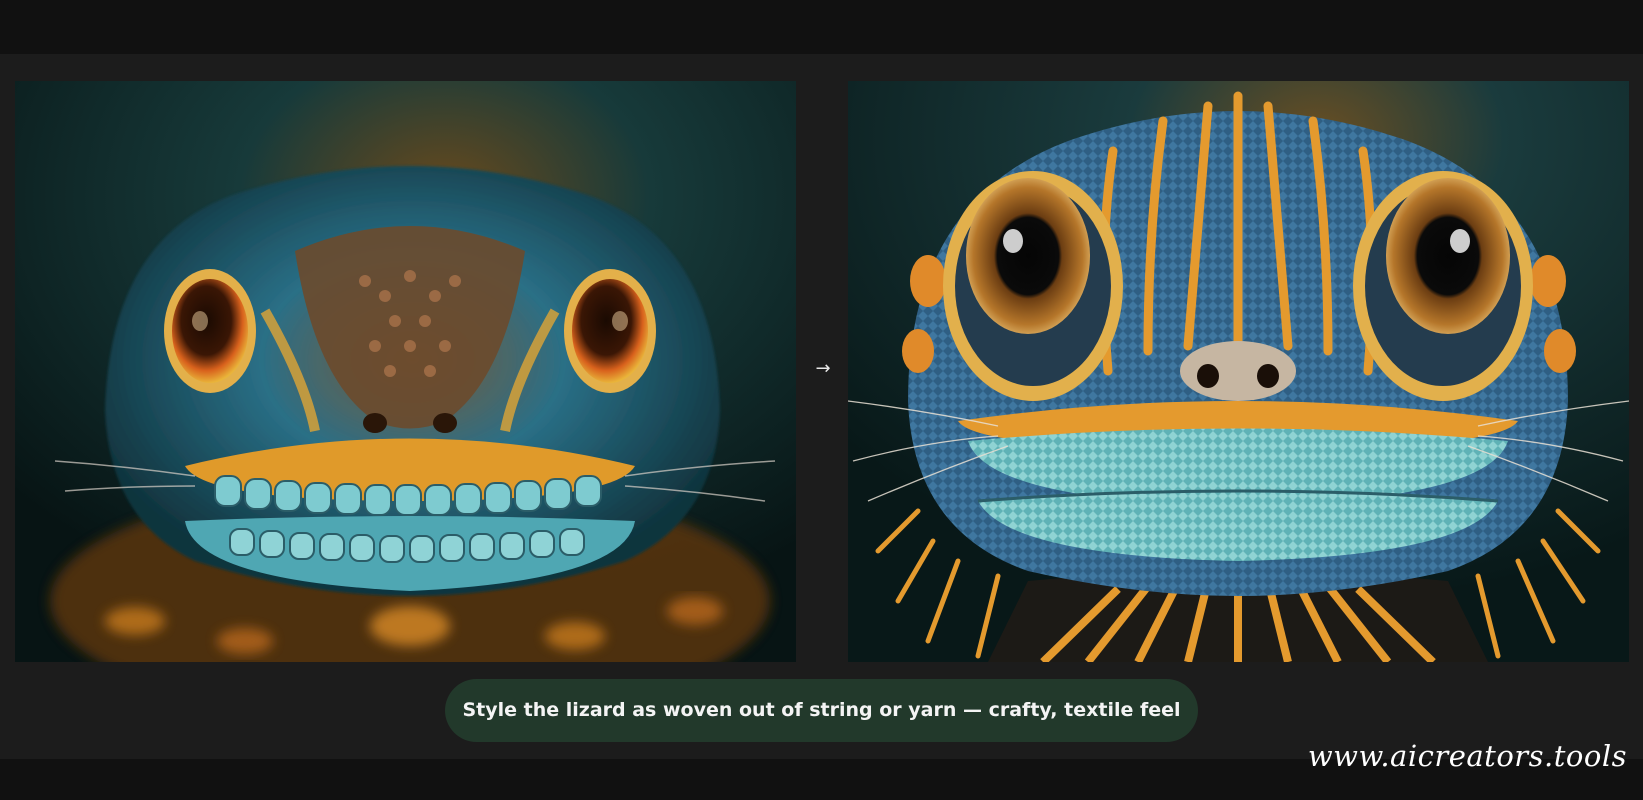  I want to click on top-bar, so click(821, 27).